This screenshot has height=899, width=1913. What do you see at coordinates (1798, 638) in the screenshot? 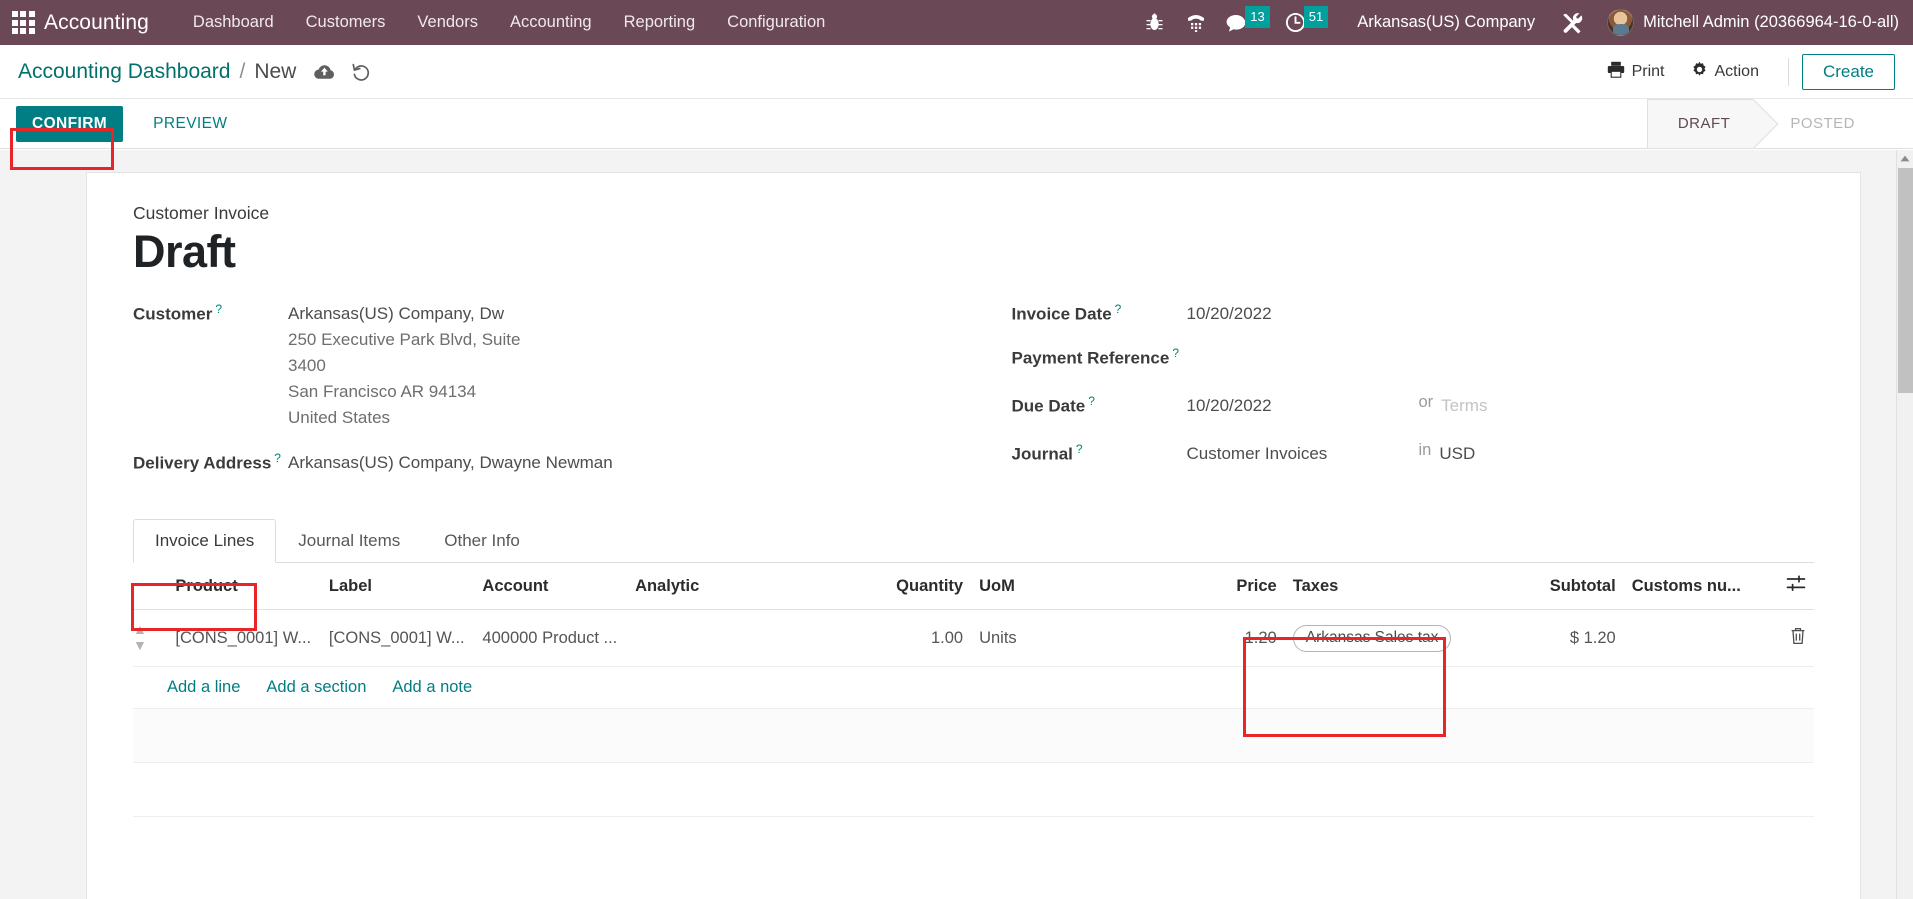
I see `trash-icon` at bounding box center [1798, 638].